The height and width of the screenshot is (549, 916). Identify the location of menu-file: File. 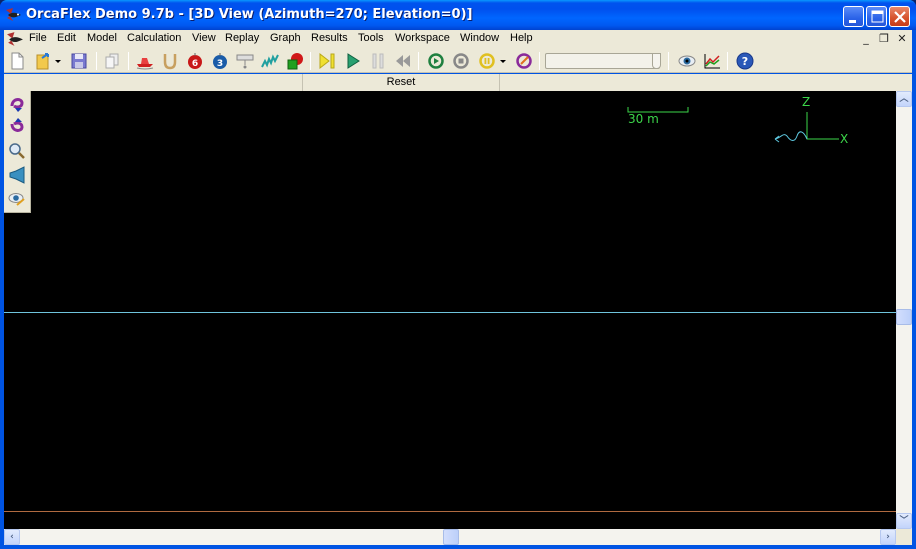
(38, 38).